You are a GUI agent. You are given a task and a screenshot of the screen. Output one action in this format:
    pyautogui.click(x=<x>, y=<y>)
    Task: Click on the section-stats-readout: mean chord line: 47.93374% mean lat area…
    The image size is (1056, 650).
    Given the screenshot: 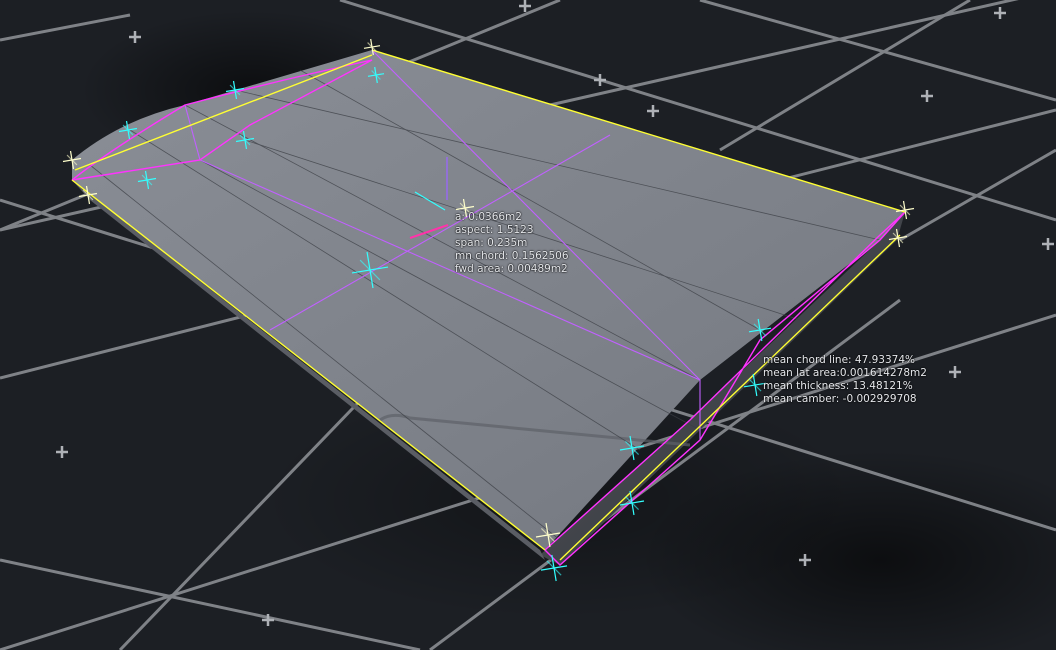 What is the action you would take?
    pyautogui.click(x=845, y=380)
    